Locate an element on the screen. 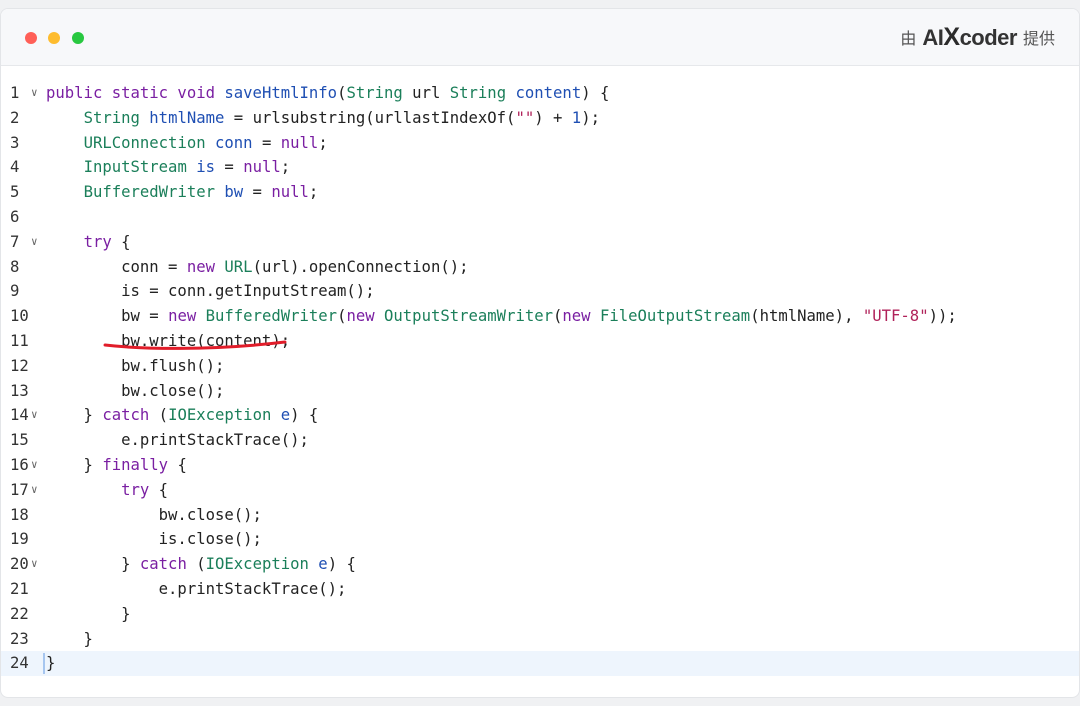 This screenshot has width=1080, height=706. code-text: } catch (IOException e) { is located at coordinates (182, 415).